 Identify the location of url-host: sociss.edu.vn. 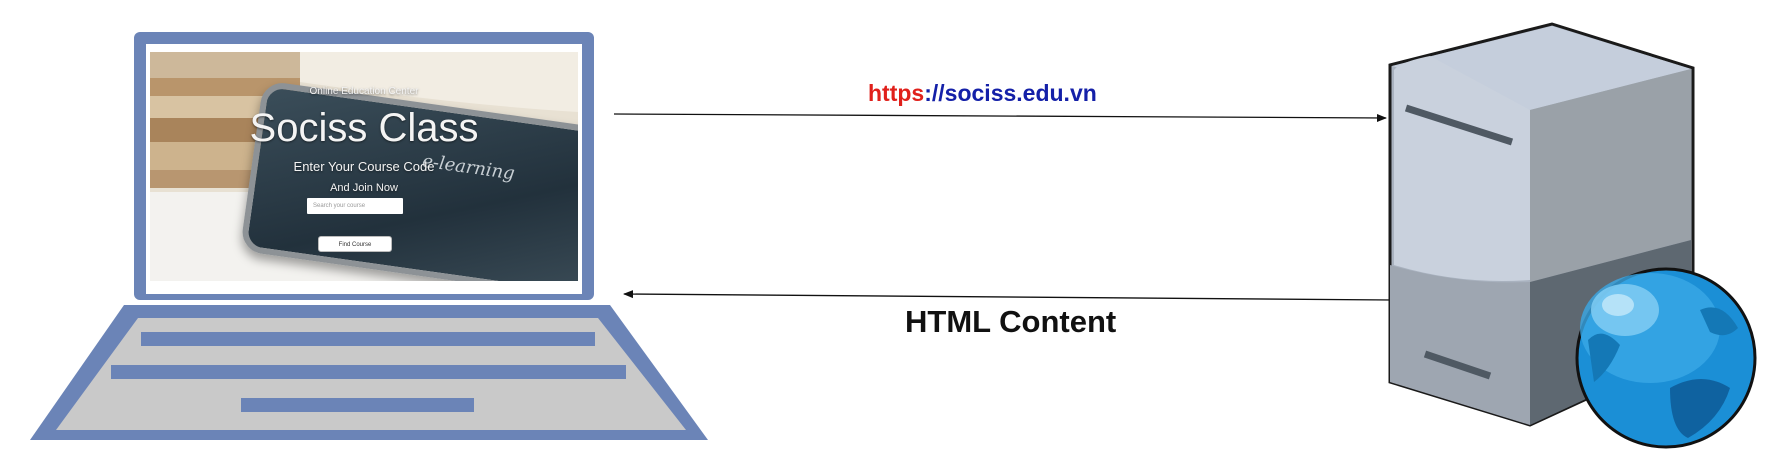
(1020, 93).